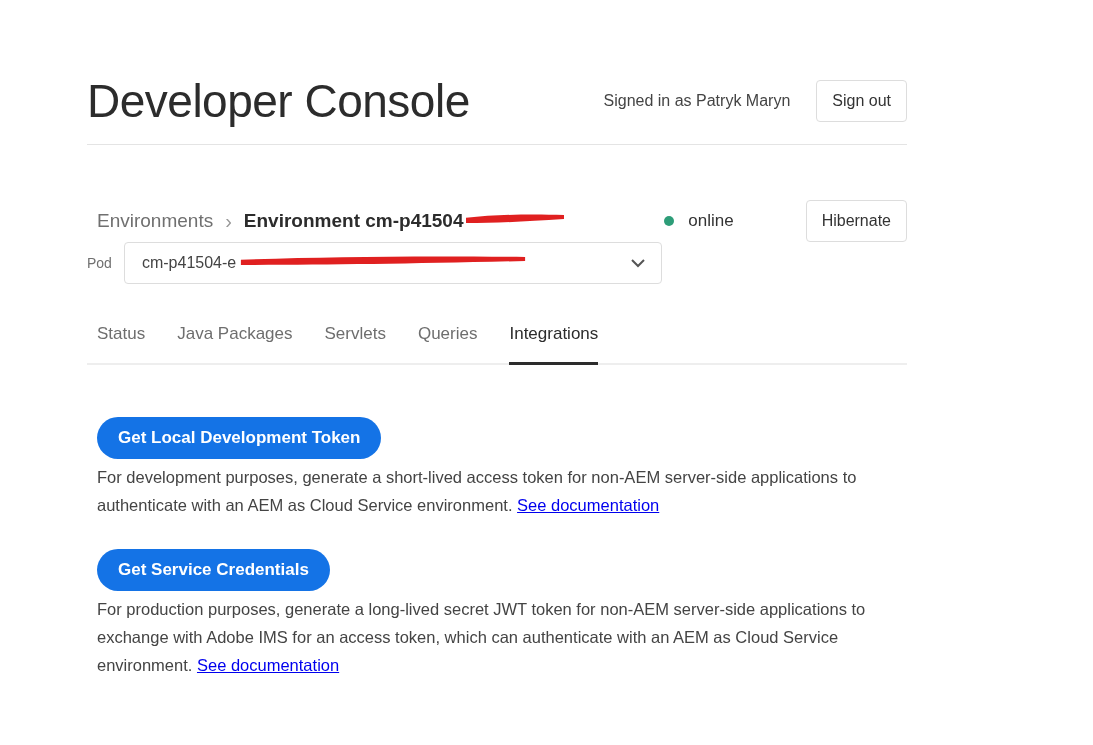 This screenshot has height=745, width=1093. Describe the element at coordinates (711, 221) in the screenshot. I see `status-text: online` at that location.